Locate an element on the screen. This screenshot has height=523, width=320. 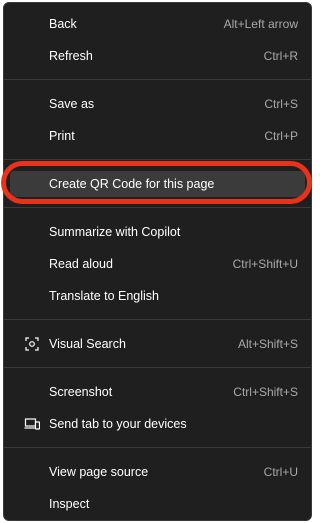
menu-item-shortcut: Ctrl+P is located at coordinates (281, 136).